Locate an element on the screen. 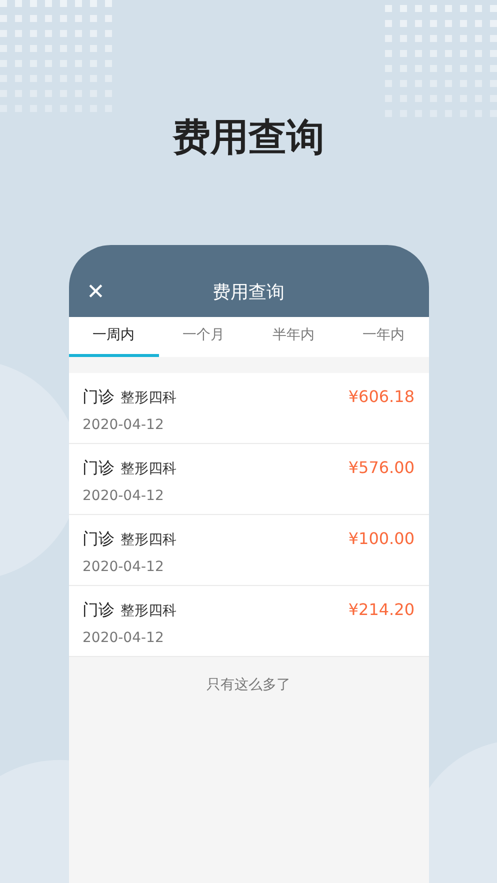 This screenshot has width=497, height=883. screen-title: 费用查询 is located at coordinates (248, 293).